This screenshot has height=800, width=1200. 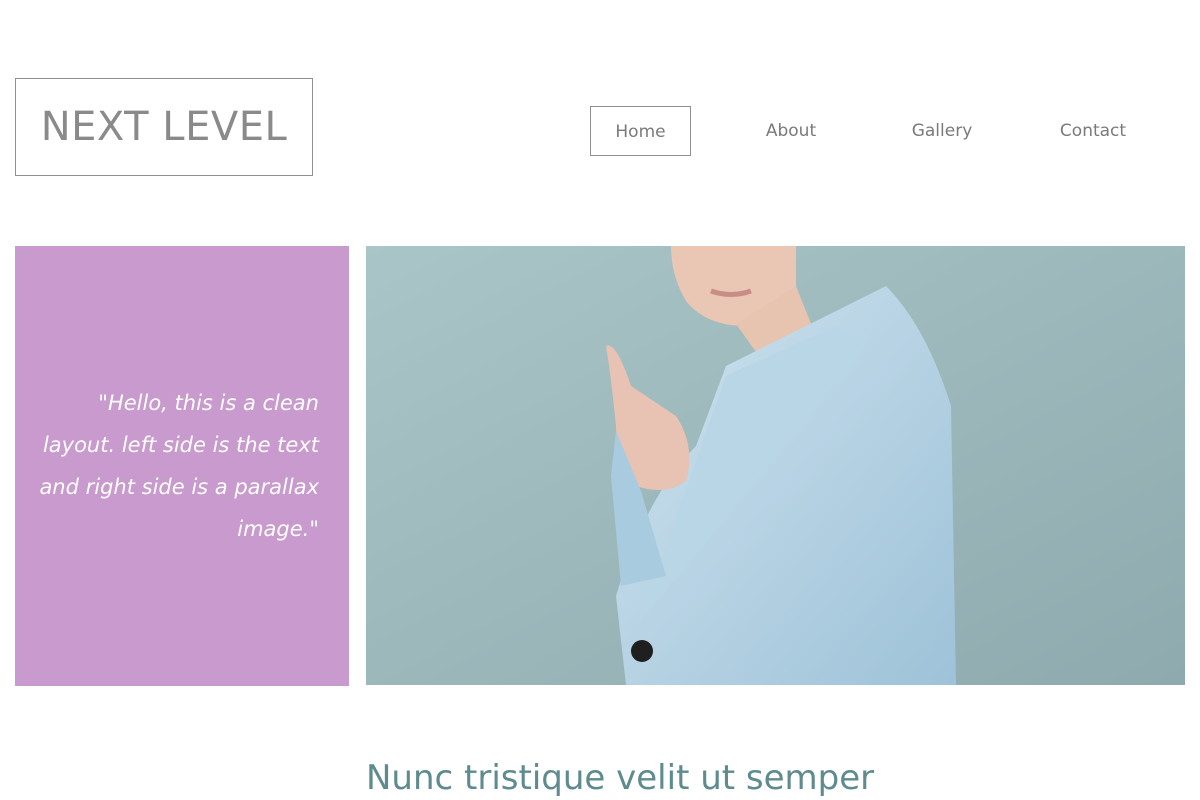 I want to click on site-logo: NEXT LEVEL, so click(x=164, y=127).